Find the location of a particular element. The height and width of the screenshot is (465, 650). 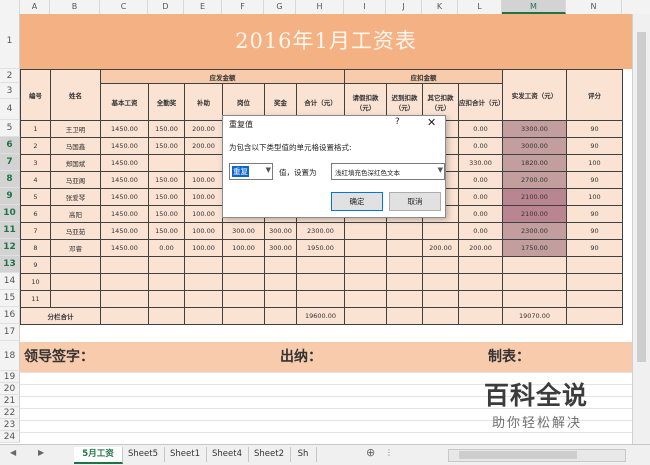

column-header-h: H is located at coordinates (320, 7).